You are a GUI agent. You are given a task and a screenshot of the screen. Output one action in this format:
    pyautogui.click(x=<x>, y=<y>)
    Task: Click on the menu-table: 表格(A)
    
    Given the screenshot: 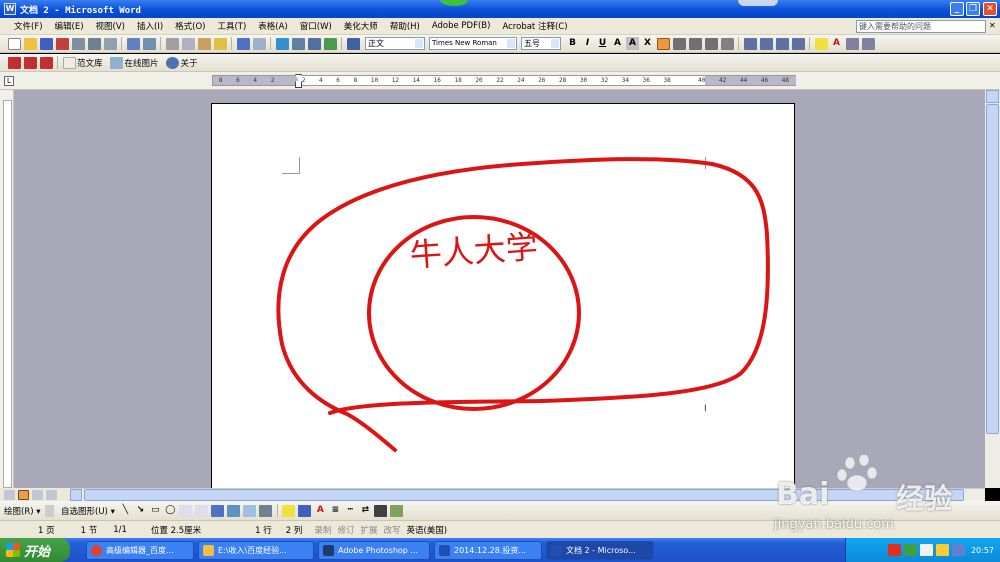 What is the action you would take?
    pyautogui.click(x=272, y=26)
    